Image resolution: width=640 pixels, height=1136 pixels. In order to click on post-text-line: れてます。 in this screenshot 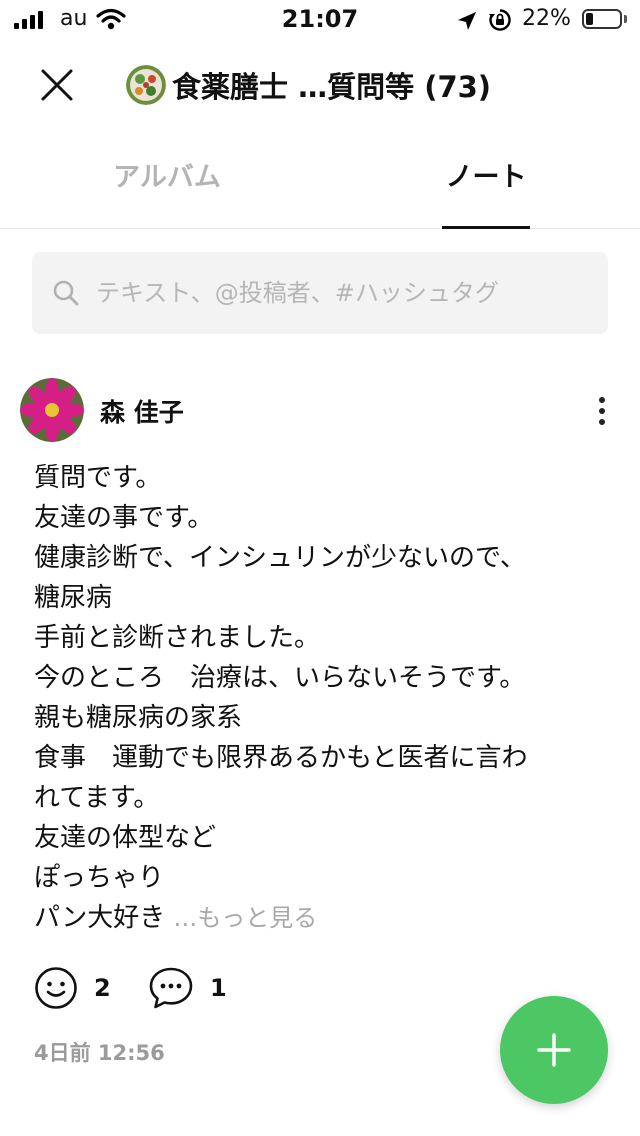, I will do `click(97, 798)`.